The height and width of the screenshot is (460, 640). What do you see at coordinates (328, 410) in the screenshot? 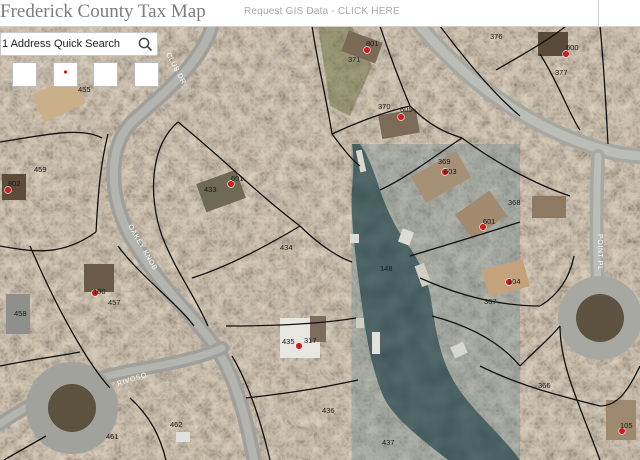
I see `parcel-number: 436` at bounding box center [328, 410].